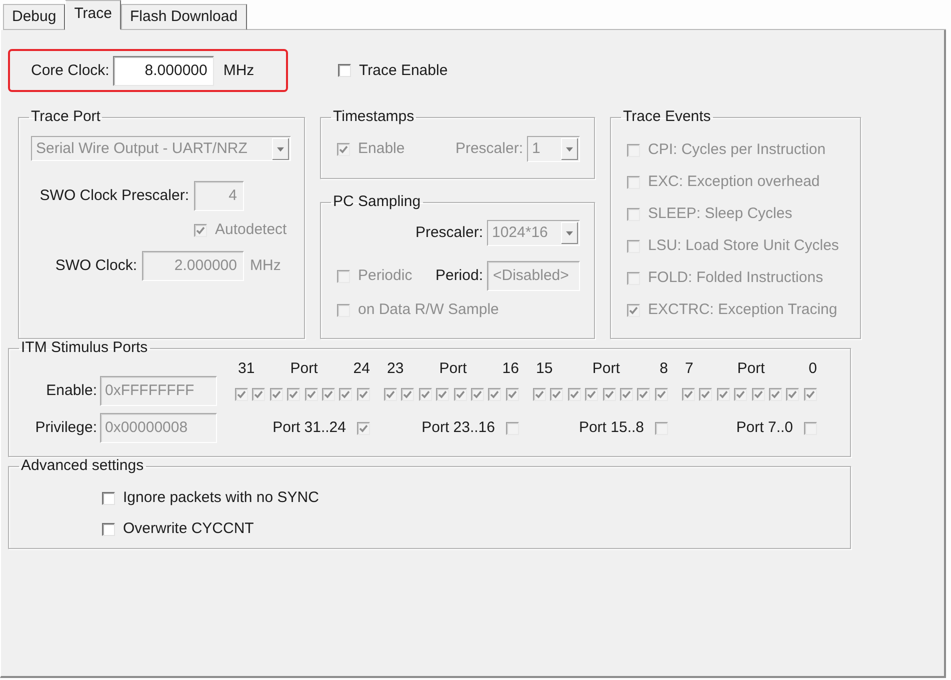  Describe the element at coordinates (743, 310) in the screenshot. I see `checkbox-label: EXCTRC: Exception Tracing` at that location.